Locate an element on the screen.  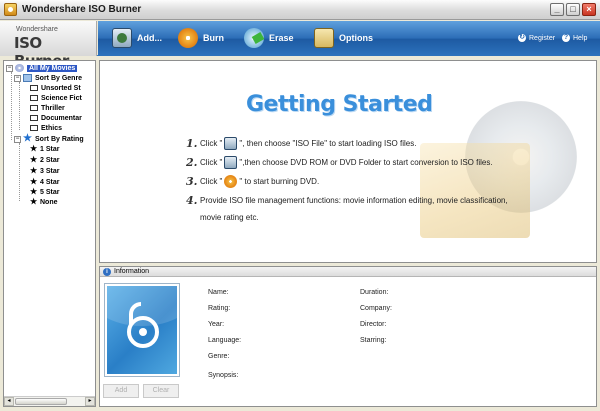
tree-item-label: Thriller is located at coordinates (53, 108).